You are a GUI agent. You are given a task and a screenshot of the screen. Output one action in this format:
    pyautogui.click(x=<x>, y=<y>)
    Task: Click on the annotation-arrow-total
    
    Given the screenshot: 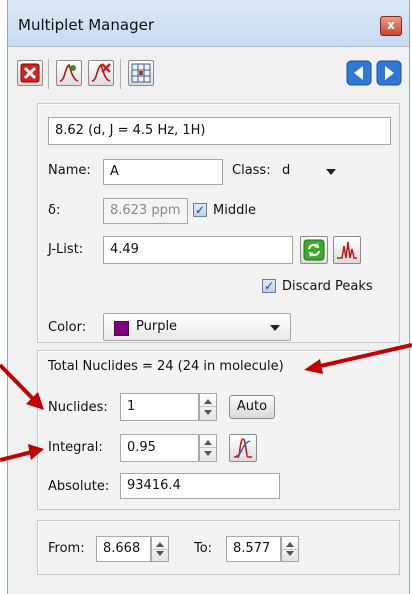 What is the action you would take?
    pyautogui.click(x=363, y=356)
    